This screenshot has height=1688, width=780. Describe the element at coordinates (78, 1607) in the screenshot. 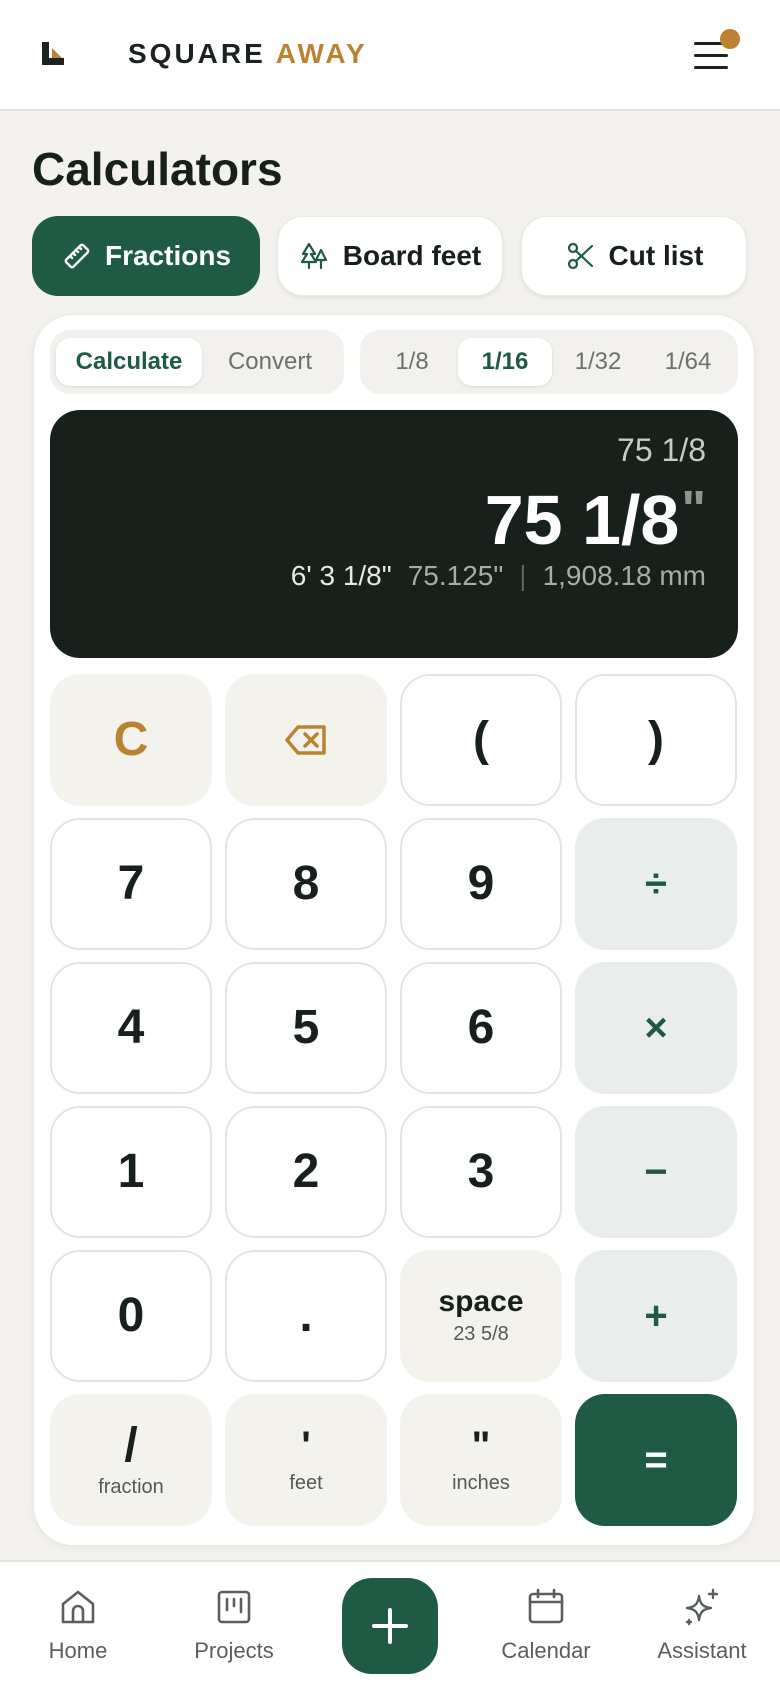

I see `home-icon` at that location.